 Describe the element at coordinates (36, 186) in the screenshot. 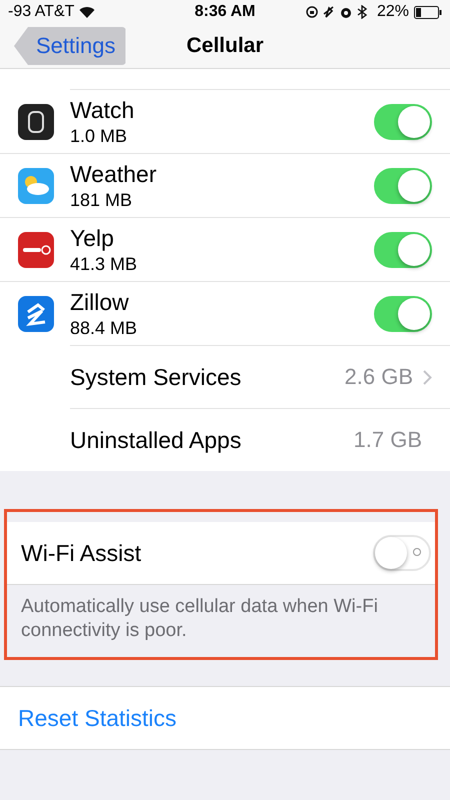

I see `weather-icon` at that location.